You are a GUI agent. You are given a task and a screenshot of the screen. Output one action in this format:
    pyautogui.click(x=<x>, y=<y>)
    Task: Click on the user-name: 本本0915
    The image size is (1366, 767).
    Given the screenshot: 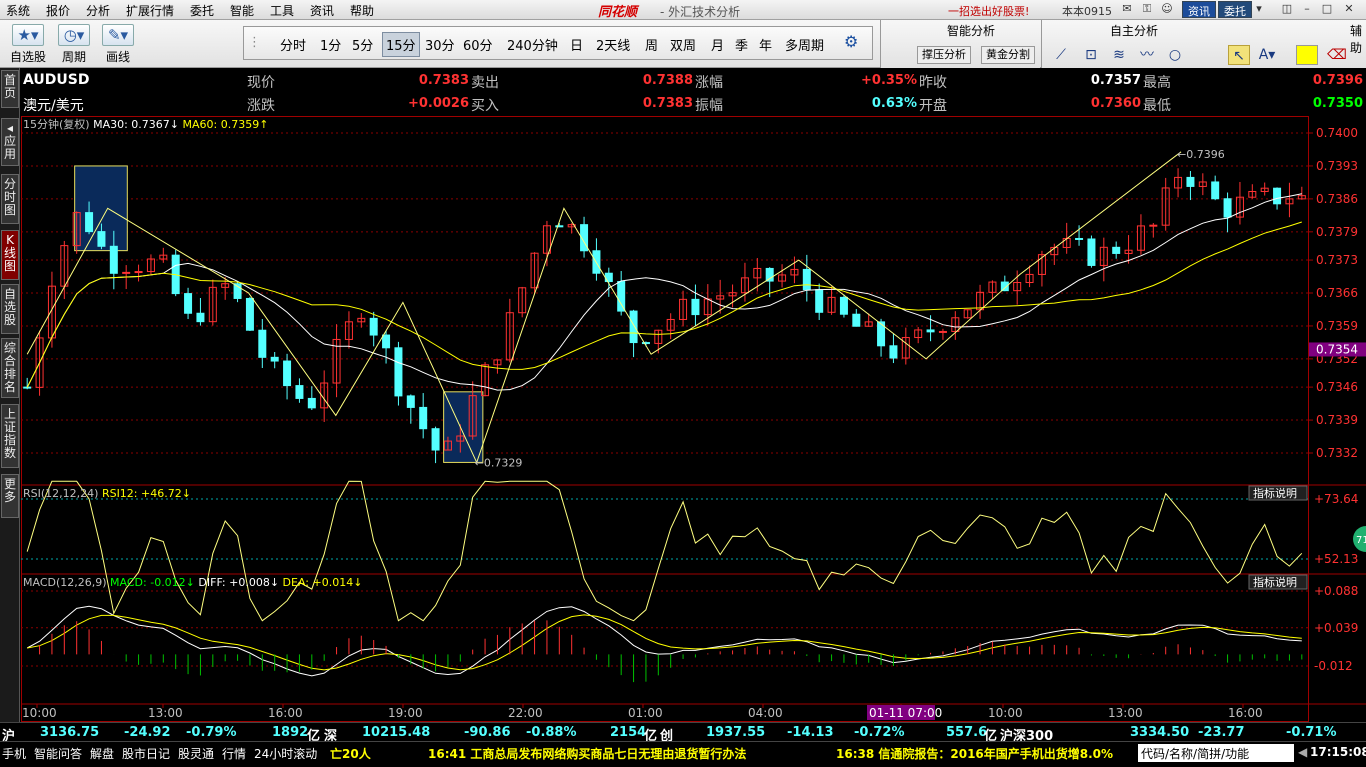 What is the action you would take?
    pyautogui.click(x=1087, y=11)
    